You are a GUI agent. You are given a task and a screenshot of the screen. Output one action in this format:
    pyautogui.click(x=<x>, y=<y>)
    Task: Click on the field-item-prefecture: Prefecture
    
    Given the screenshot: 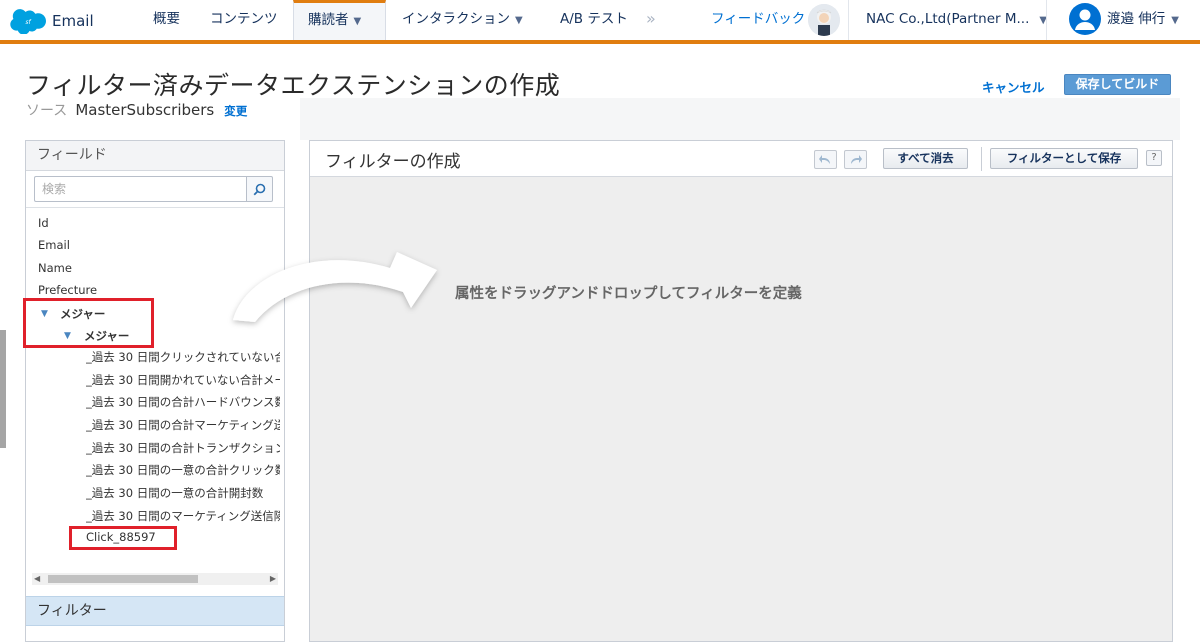 What is the action you would take?
    pyautogui.click(x=67, y=290)
    